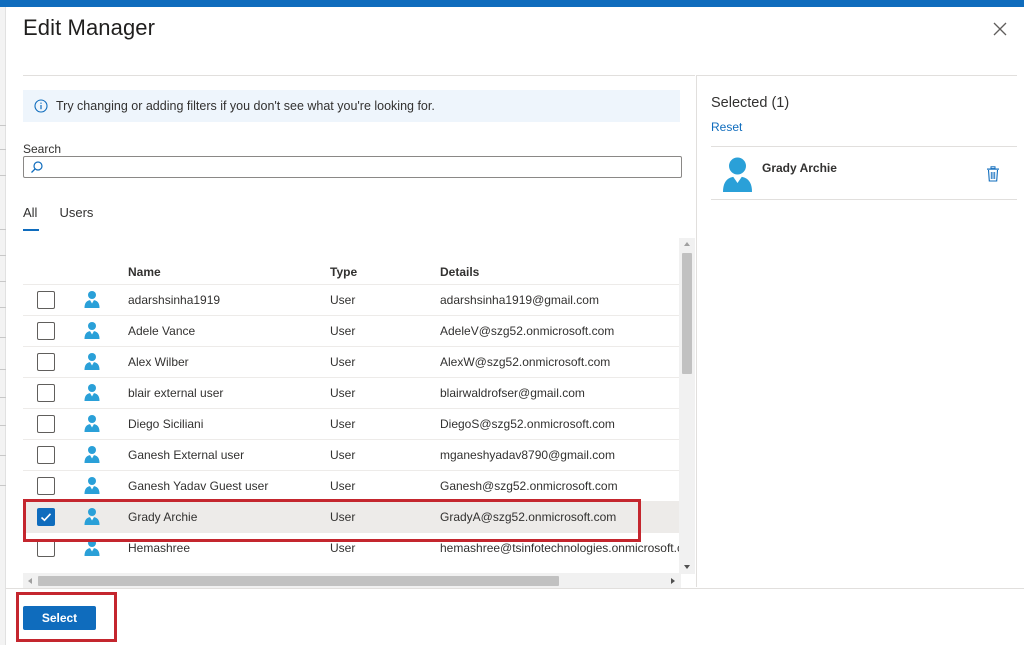  Describe the element at coordinates (864, 146) in the screenshot. I see `selected-divider` at that location.